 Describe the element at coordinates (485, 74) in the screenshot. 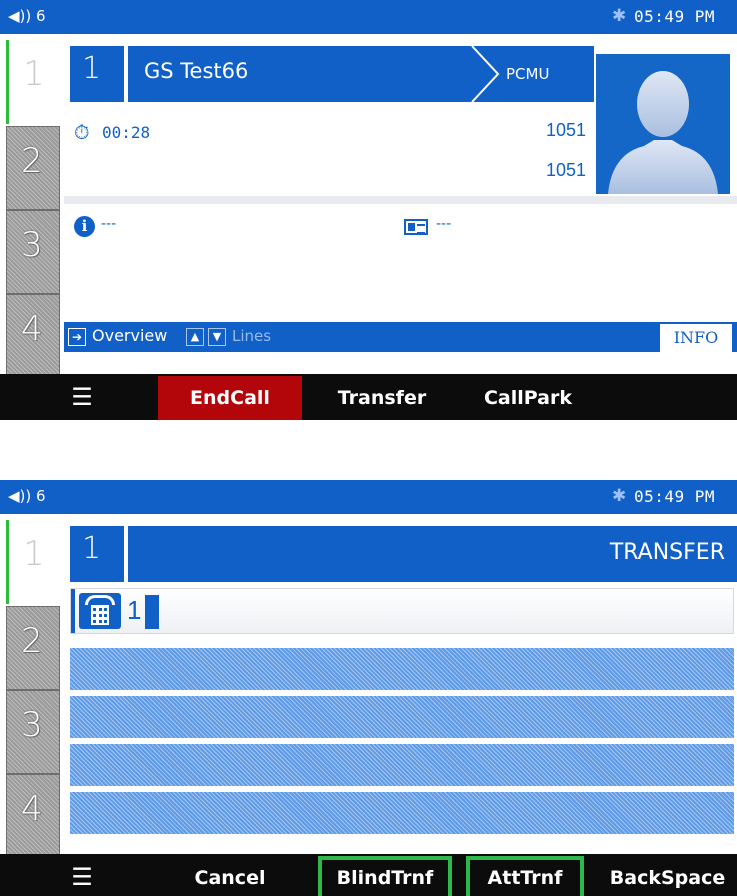

I see `chevron-right-icon` at that location.